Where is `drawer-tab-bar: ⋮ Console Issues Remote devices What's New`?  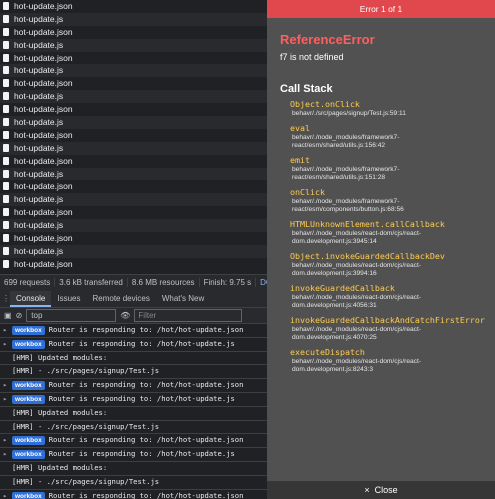 drawer-tab-bar: ⋮ Console Issues Remote devices What's New is located at coordinates (133, 299).